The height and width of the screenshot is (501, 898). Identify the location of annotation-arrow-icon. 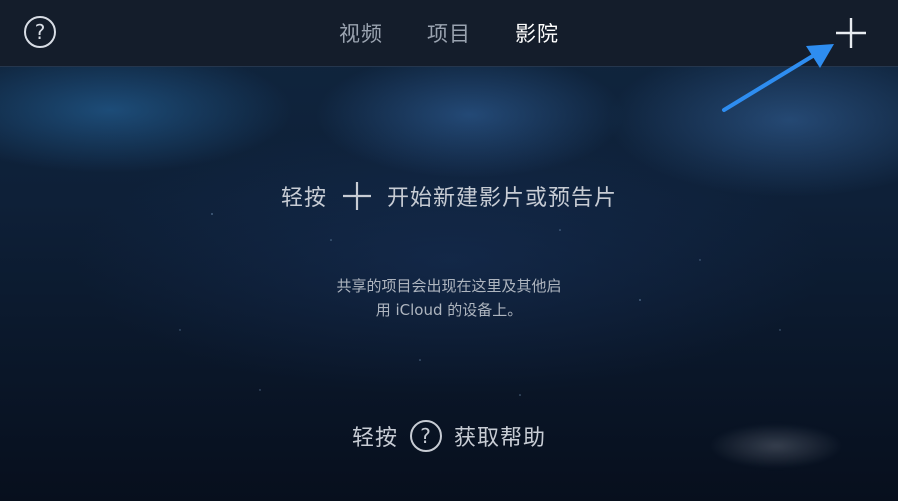
(778, 78).